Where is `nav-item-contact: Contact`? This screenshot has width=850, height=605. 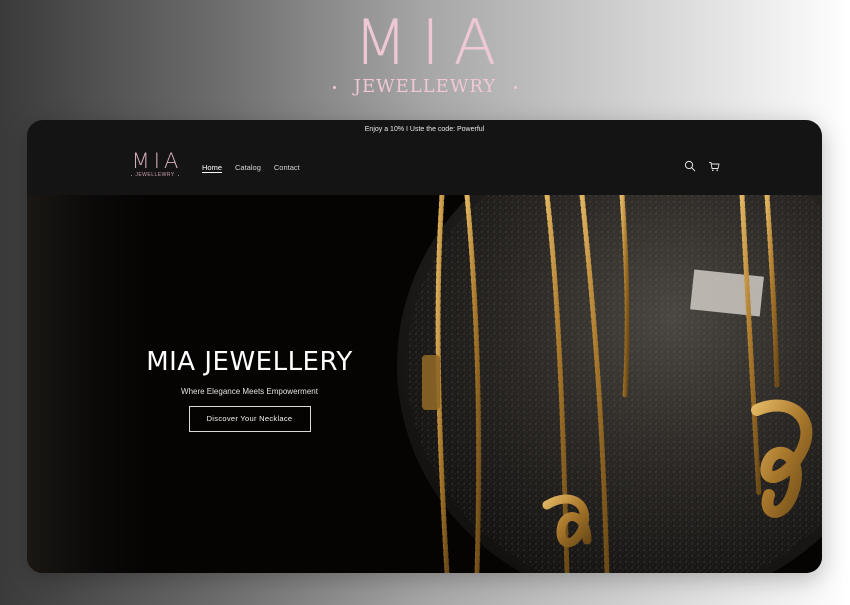
nav-item-contact: Contact is located at coordinates (287, 167).